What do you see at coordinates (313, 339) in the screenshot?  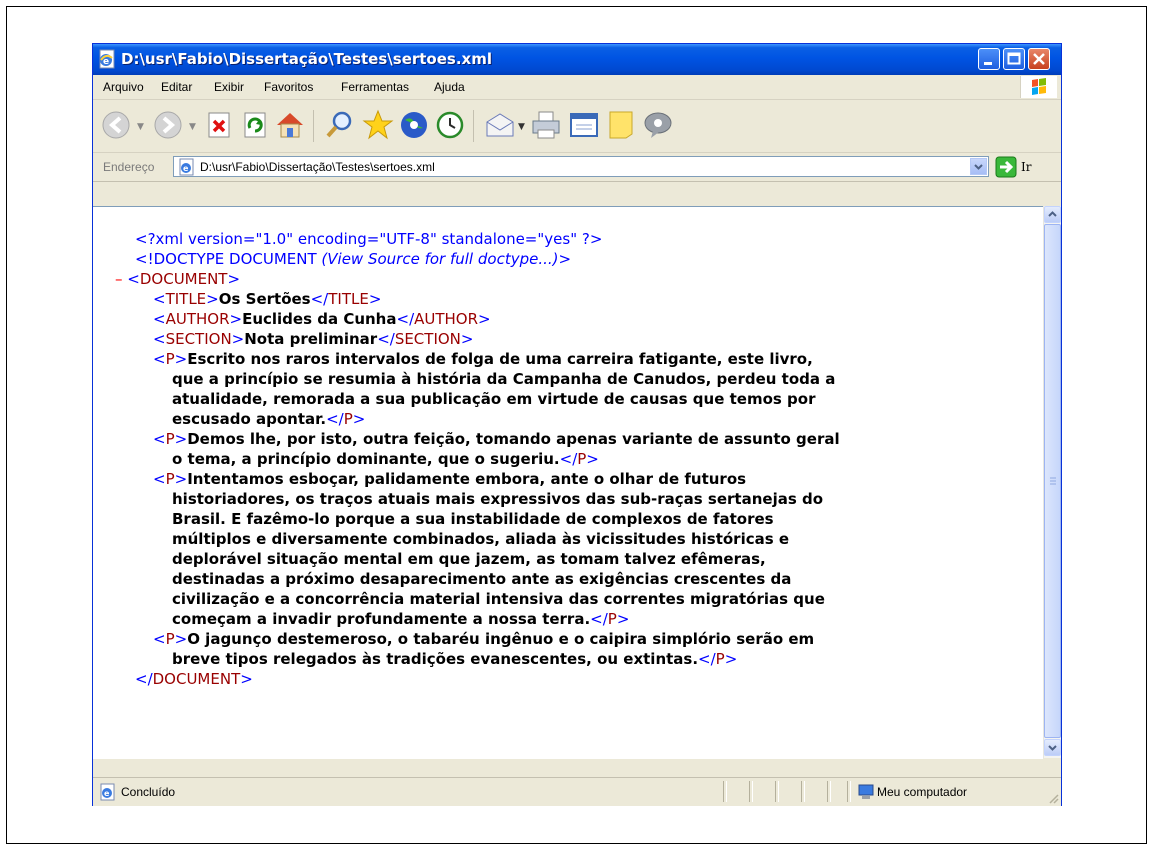 I see `section-element: <SECTION>Nota preliminar</SECTION>` at bounding box center [313, 339].